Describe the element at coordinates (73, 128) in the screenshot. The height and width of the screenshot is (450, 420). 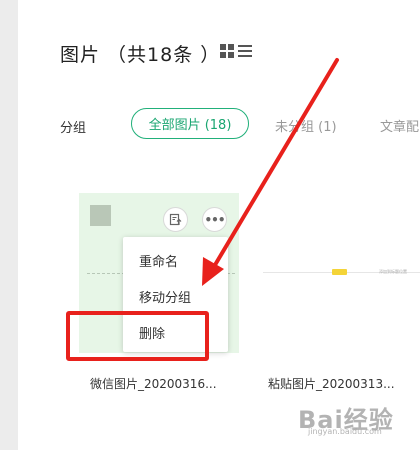
I see `group-label: 分组` at that location.